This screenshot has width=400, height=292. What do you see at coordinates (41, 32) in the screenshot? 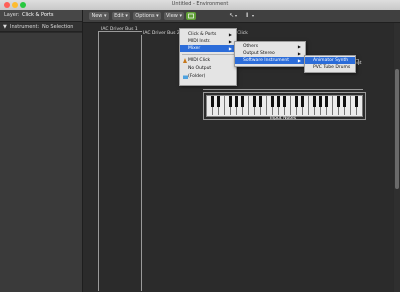
I see `divider` at bounding box center [41, 32].